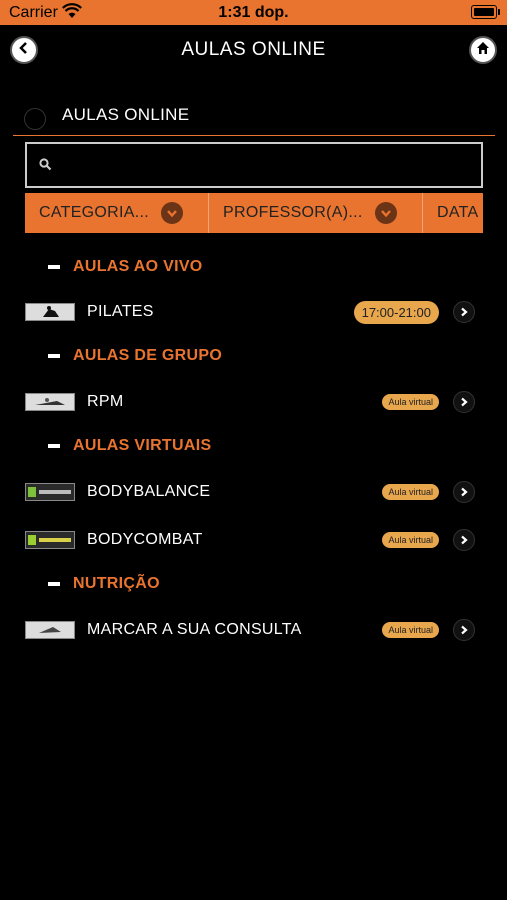 This screenshot has height=900, width=507. I want to click on group-title-aulas-ao-vivo: AULAS AO VIVO, so click(125, 267).